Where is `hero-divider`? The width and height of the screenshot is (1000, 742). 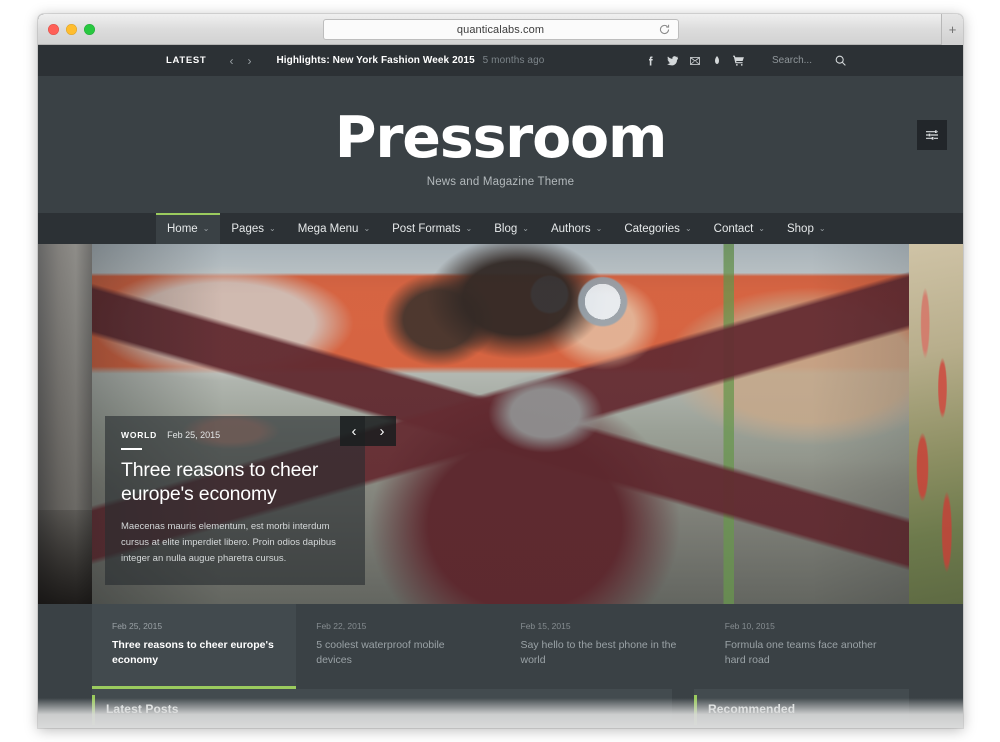
hero-divider is located at coordinates (131, 449).